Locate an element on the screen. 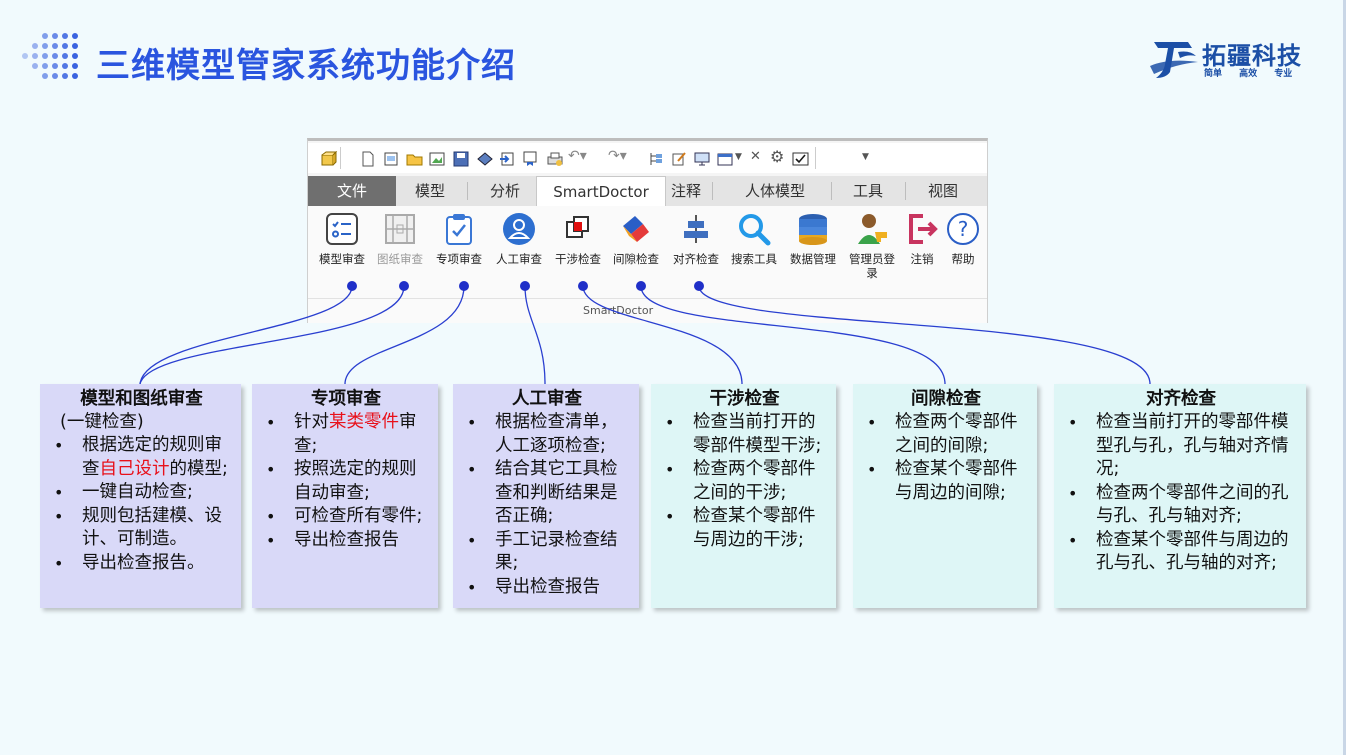  cube-icon is located at coordinates (329, 160).